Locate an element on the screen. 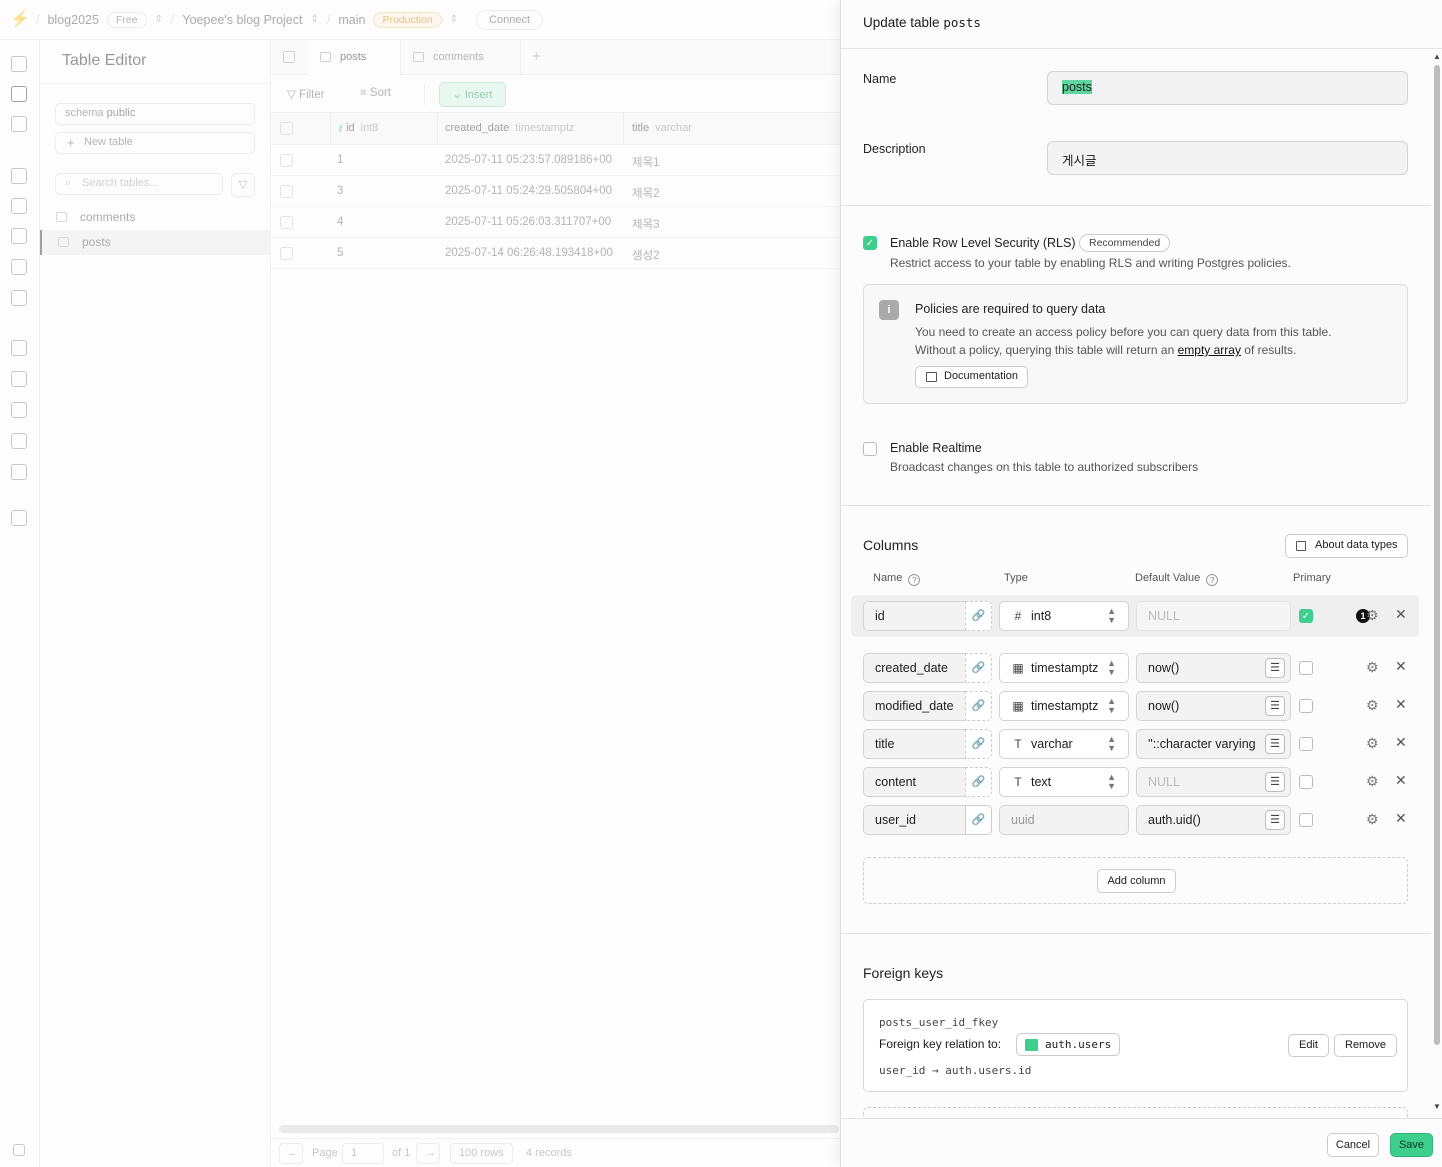 The height and width of the screenshot is (1167, 1442). primary-checkbox: ✓ is located at coordinates (1306, 616).